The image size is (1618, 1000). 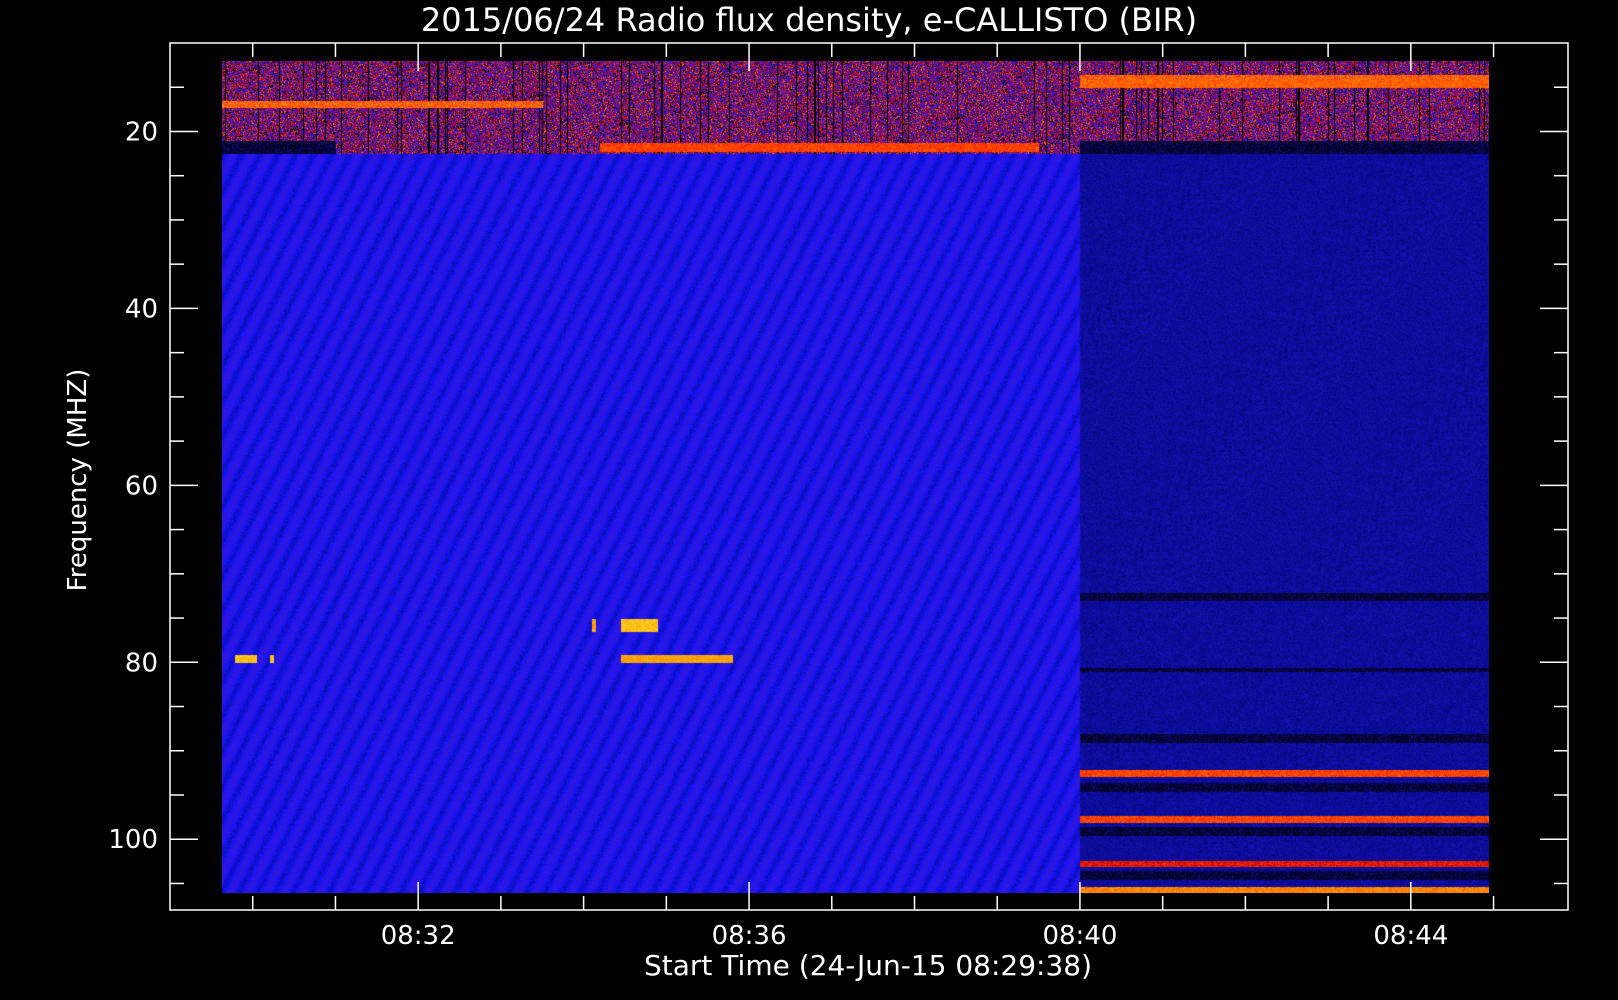 I want to click on x-tick-label: 08:40, so click(x=1079, y=936).